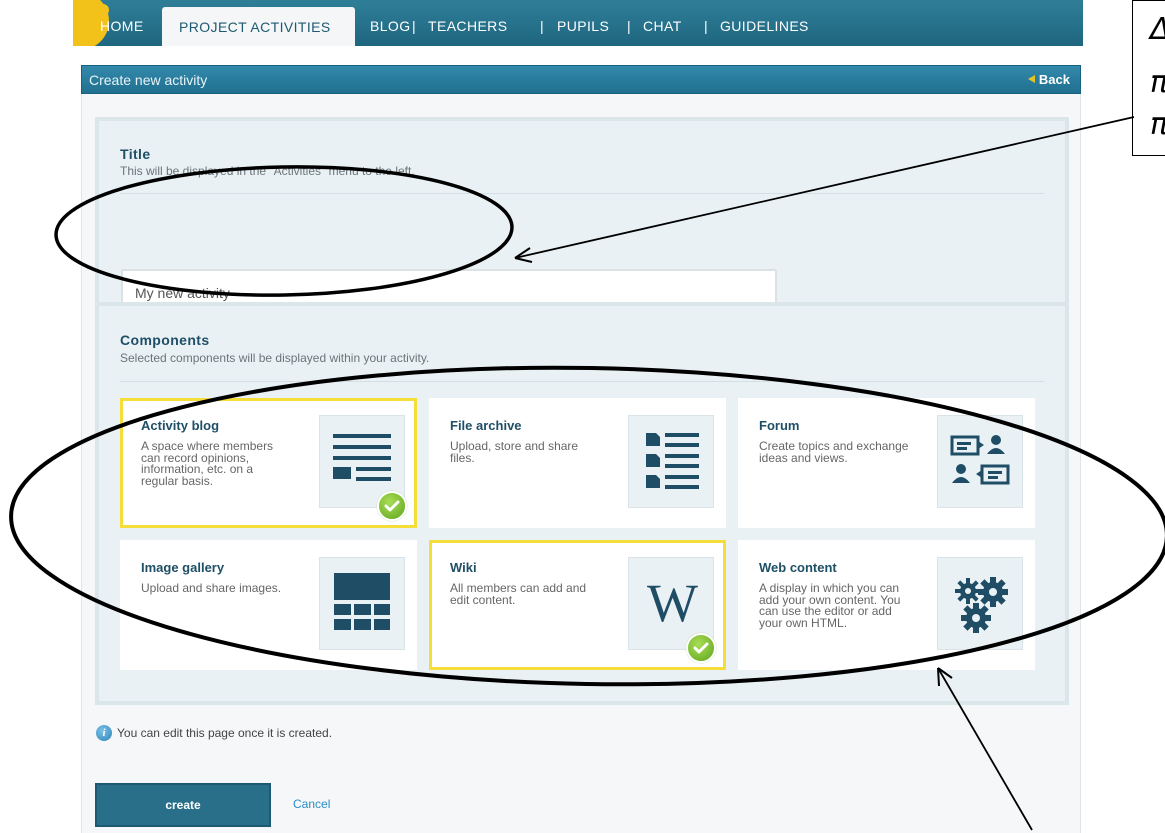  Describe the element at coordinates (824, 187) in the screenshot. I see `annotation-arrow-title-line` at that location.